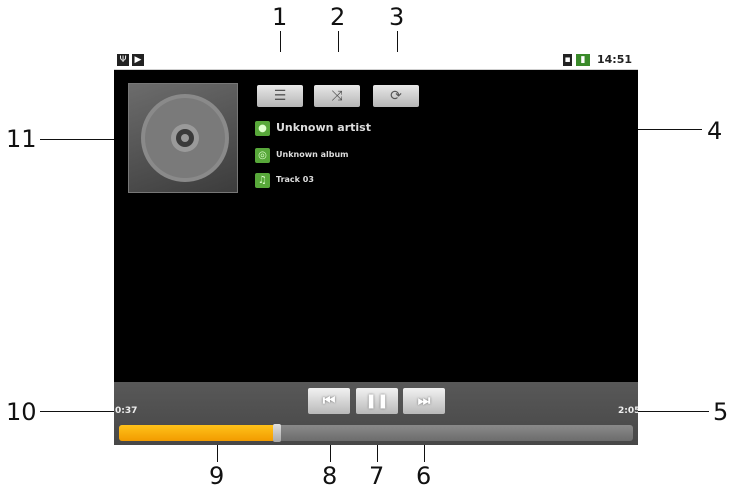  I want to click on track-name: Track 03, so click(295, 179).